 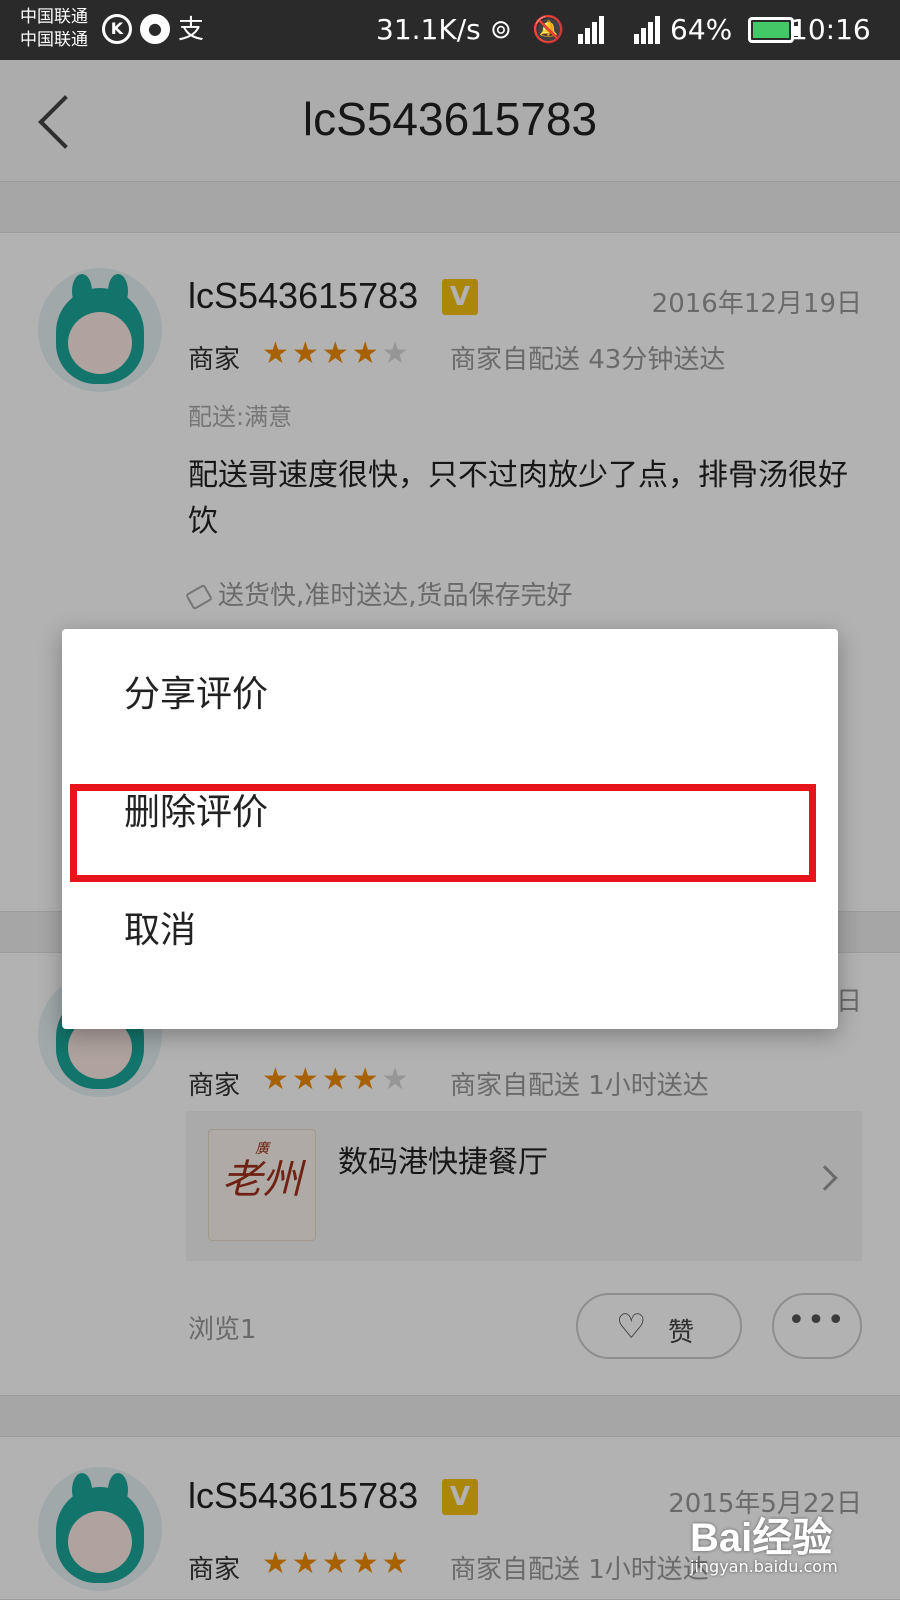 I want to click on highlight-box, so click(x=443, y=833).